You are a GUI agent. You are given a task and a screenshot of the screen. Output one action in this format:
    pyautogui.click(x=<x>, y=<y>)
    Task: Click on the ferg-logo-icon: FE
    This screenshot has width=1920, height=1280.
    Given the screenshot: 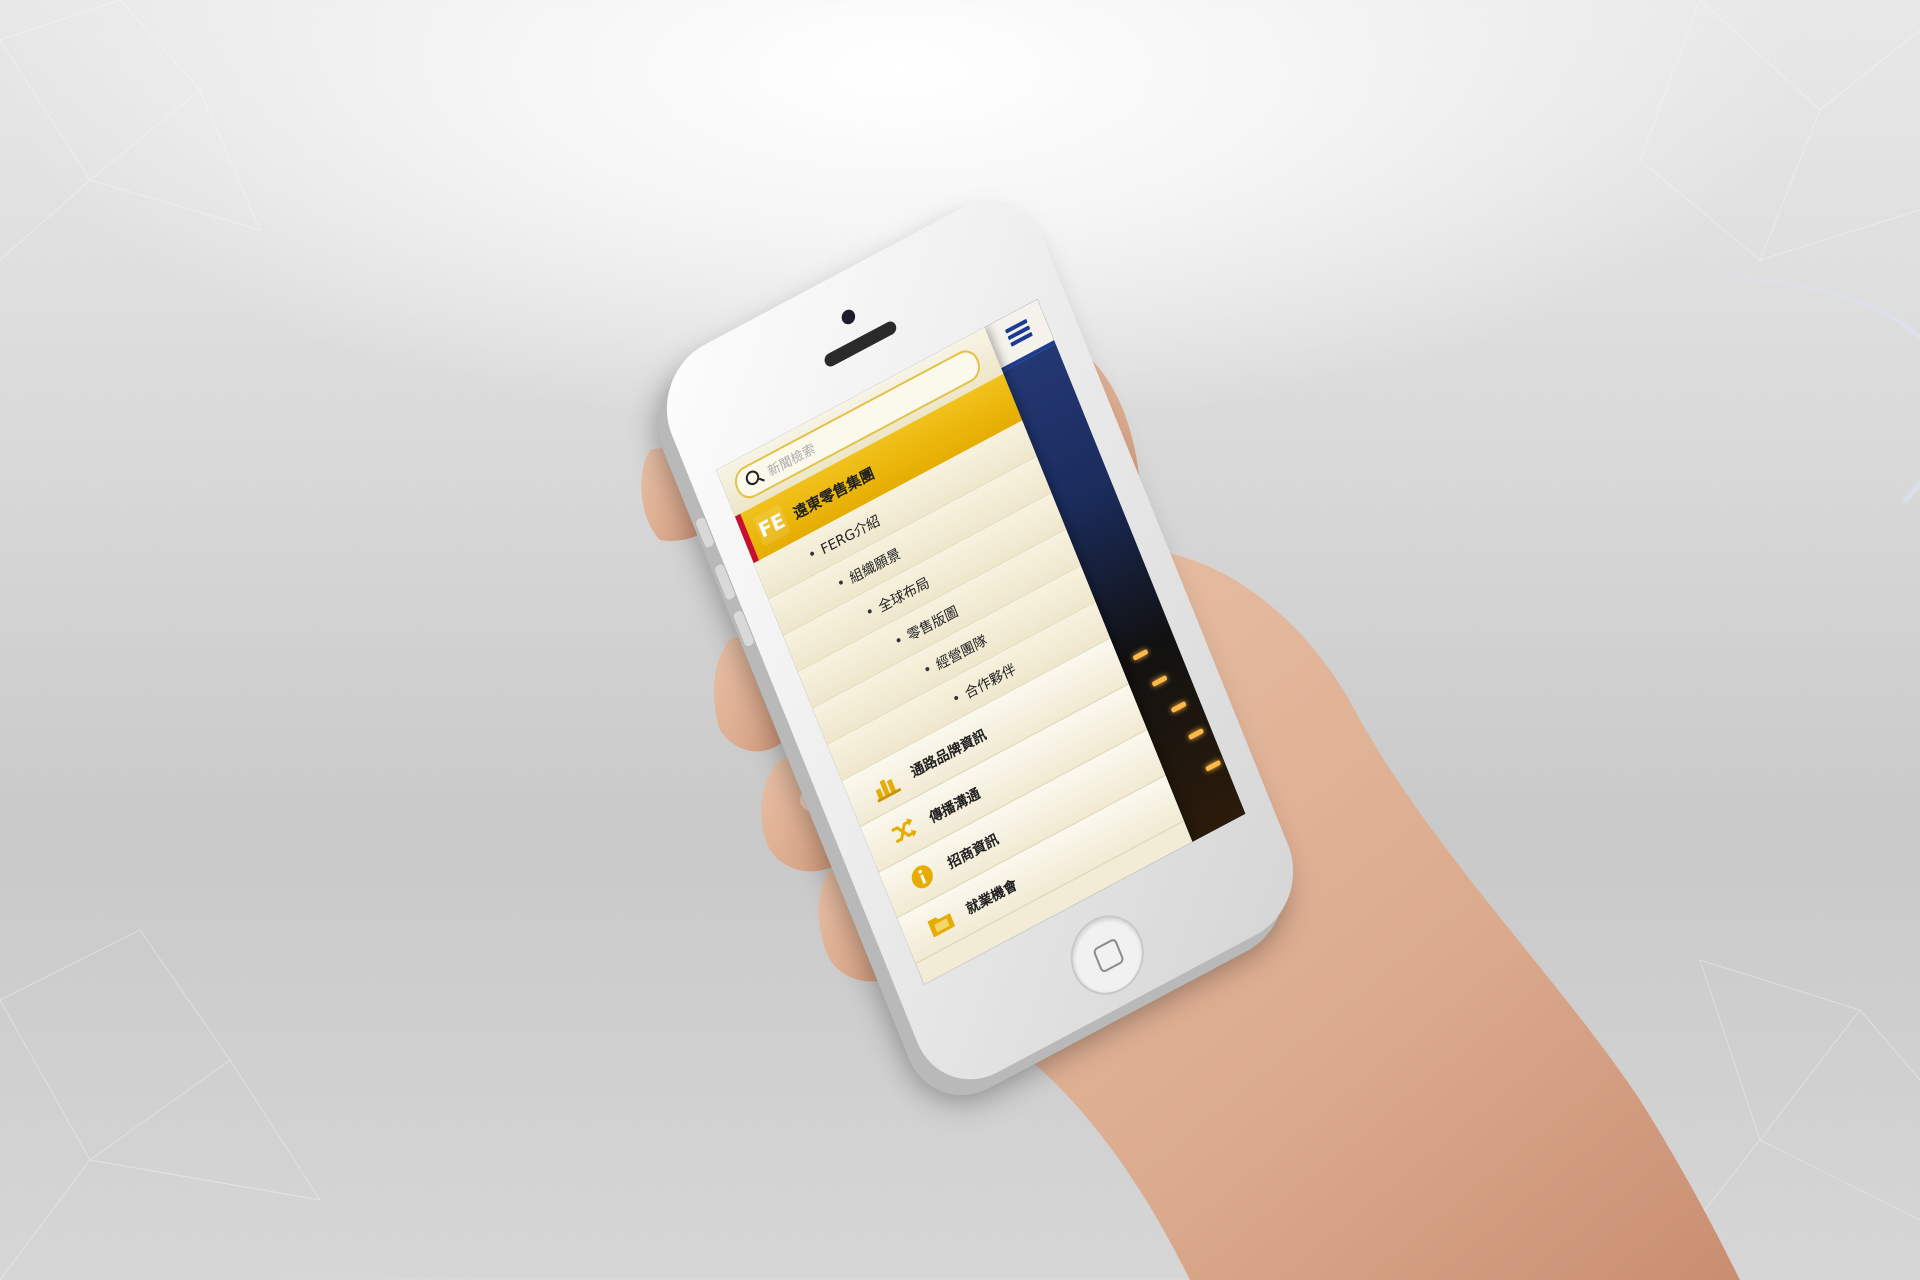 What is the action you would take?
    pyautogui.click(x=771, y=525)
    